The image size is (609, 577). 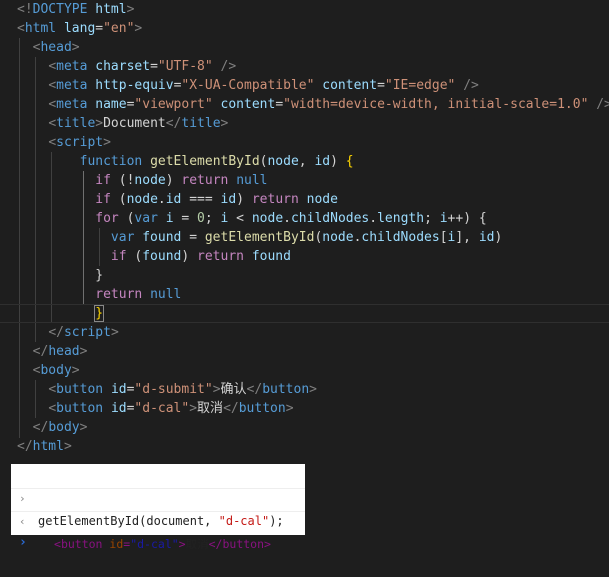 I want to click on code-line: if (!node) return null, so click(x=304, y=180).